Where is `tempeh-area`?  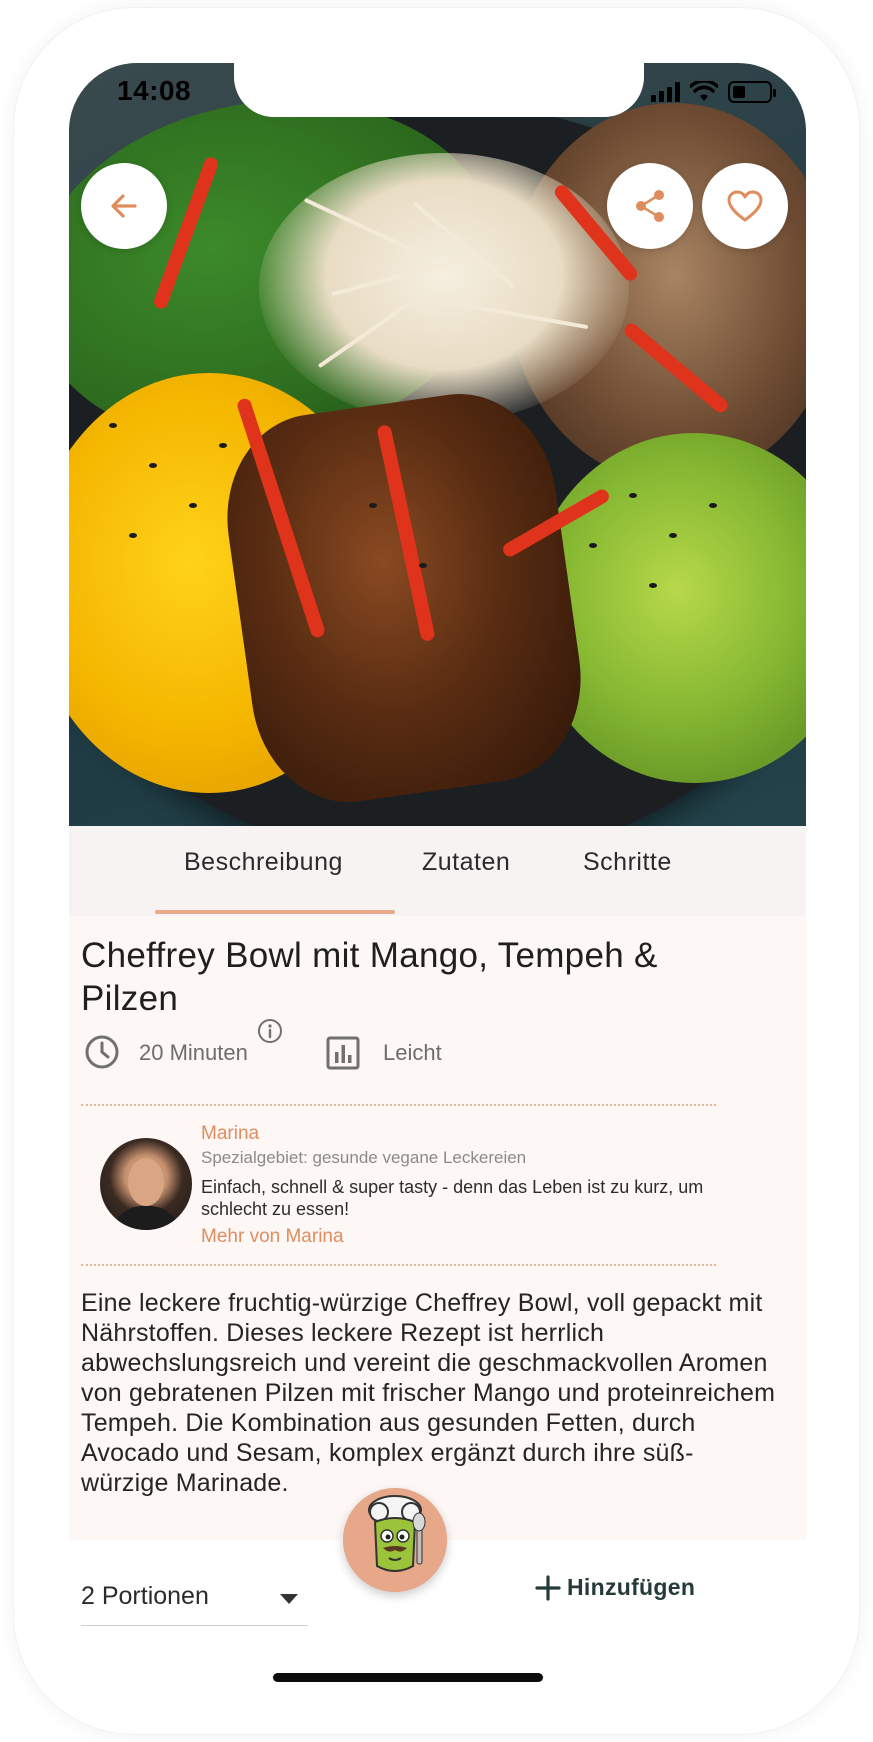 tempeh-area is located at coordinates (404, 598).